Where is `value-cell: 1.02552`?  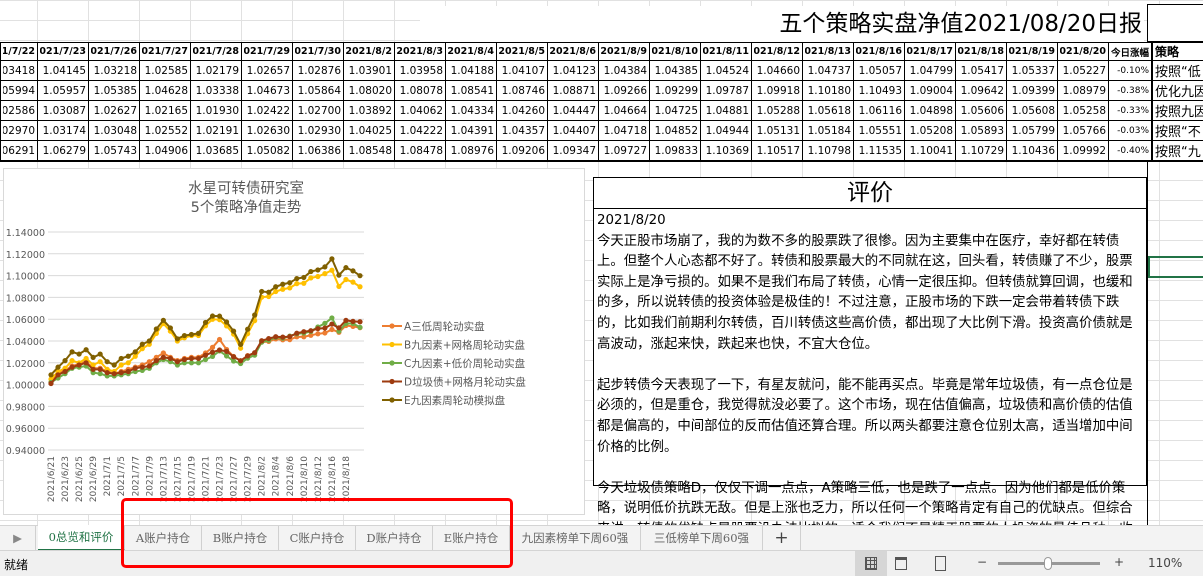
value-cell: 1.02552 is located at coordinates (165, 130).